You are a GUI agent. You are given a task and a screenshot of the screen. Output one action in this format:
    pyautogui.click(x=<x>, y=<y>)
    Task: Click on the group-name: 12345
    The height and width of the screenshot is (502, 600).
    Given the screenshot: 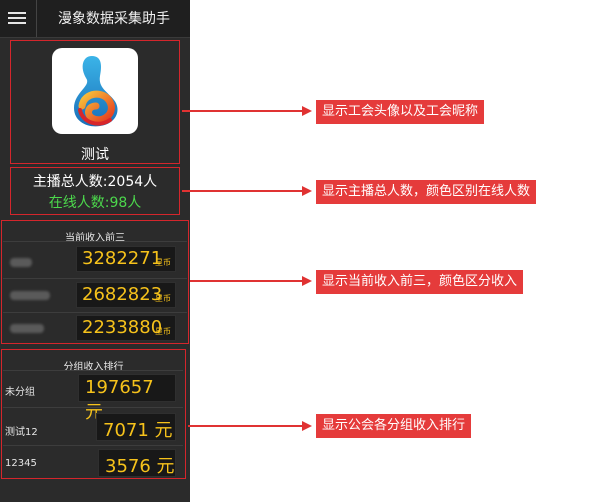 What is the action you would take?
    pyautogui.click(x=21, y=463)
    